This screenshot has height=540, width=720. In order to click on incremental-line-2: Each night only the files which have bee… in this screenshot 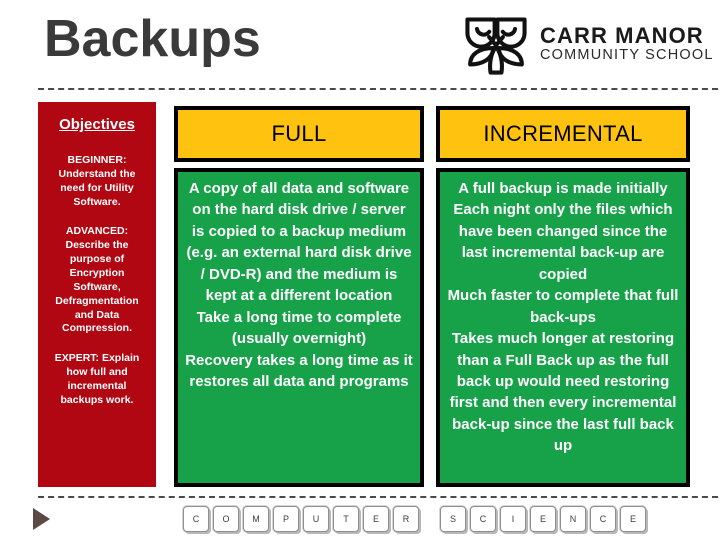, I will do `click(563, 242)`.